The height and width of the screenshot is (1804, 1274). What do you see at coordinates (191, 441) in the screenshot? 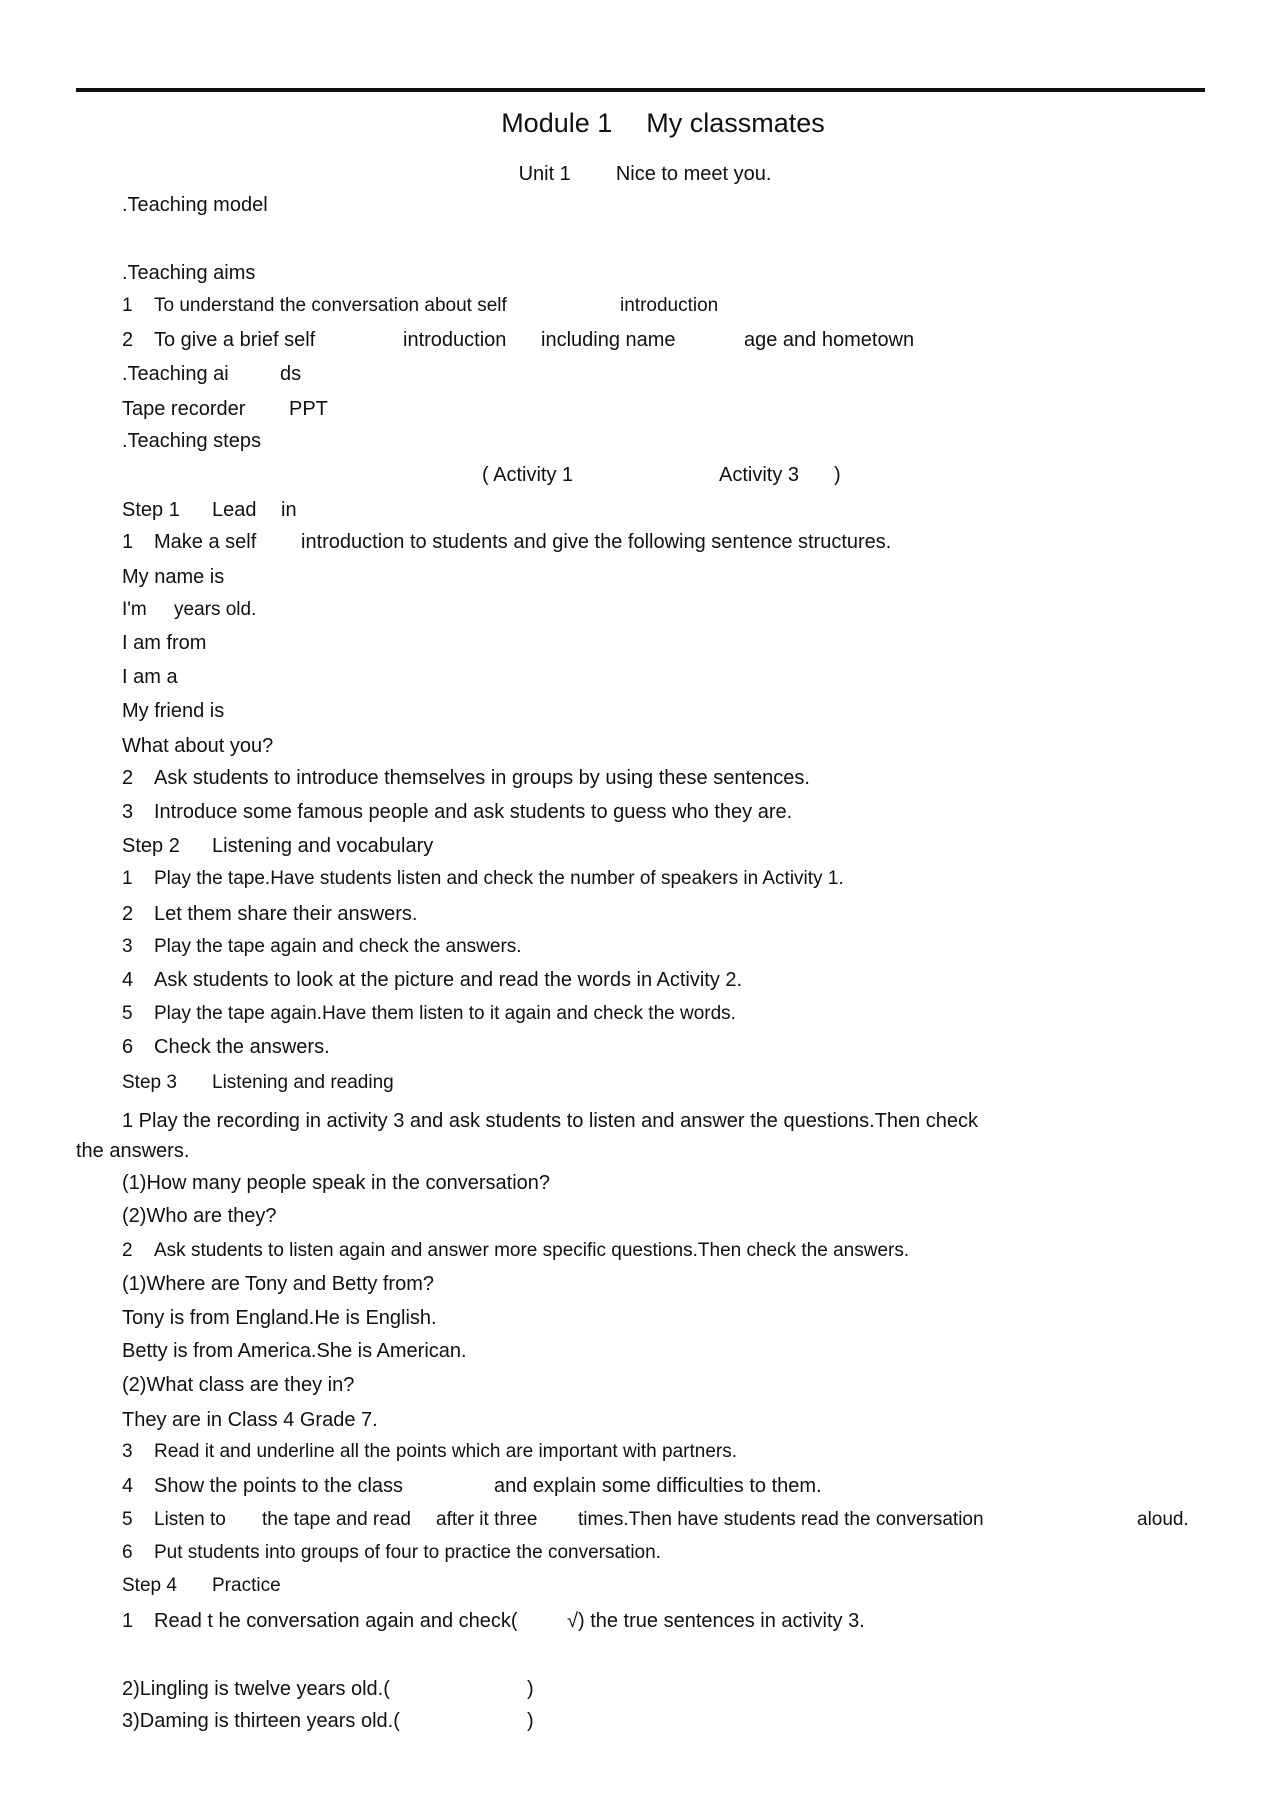
I see `text-line-segment: .Teaching steps` at bounding box center [191, 441].